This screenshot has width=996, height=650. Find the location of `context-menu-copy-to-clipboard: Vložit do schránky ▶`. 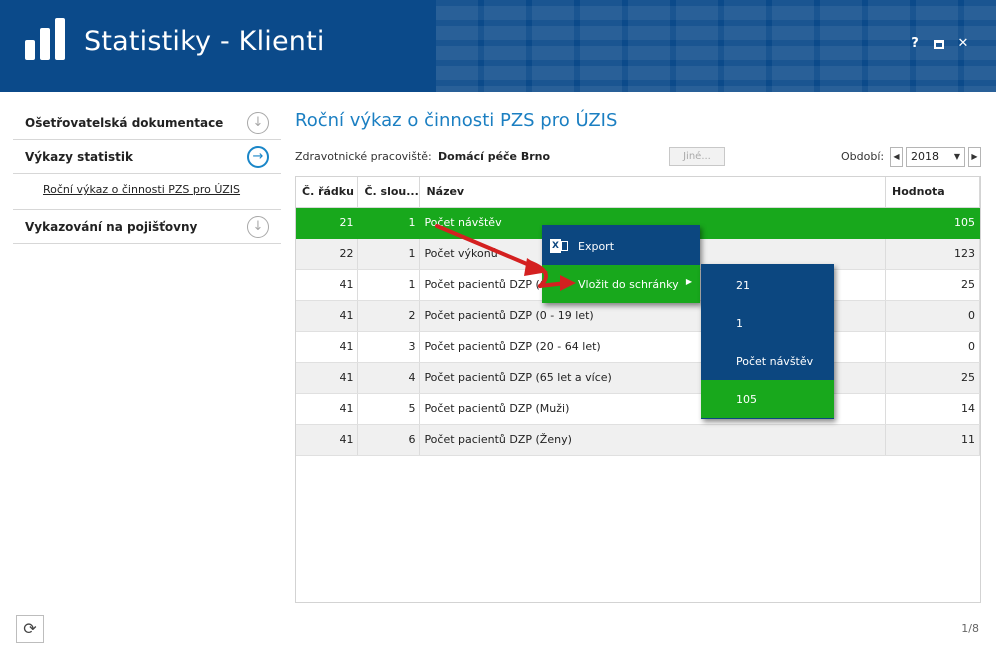

context-menu-copy-to-clipboard: Vložit do schránky ▶ is located at coordinates (621, 284).